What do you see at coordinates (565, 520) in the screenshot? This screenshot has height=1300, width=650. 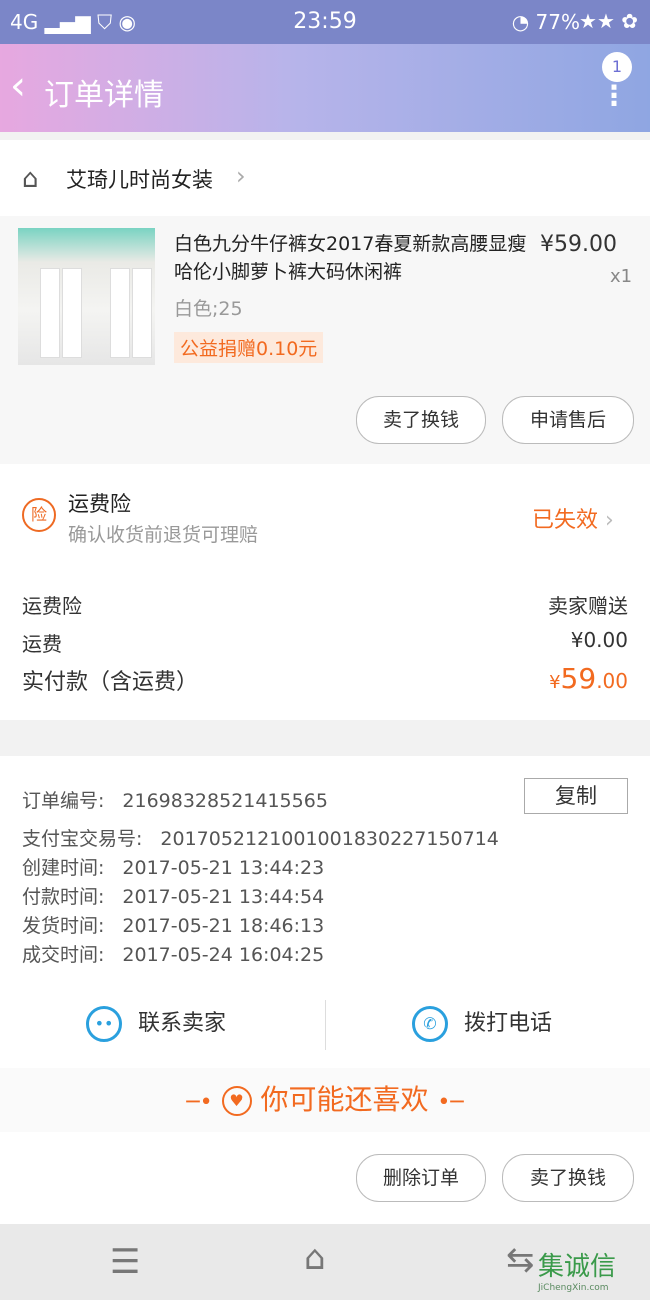 I see `insurance-status-text: 已失效` at bounding box center [565, 520].